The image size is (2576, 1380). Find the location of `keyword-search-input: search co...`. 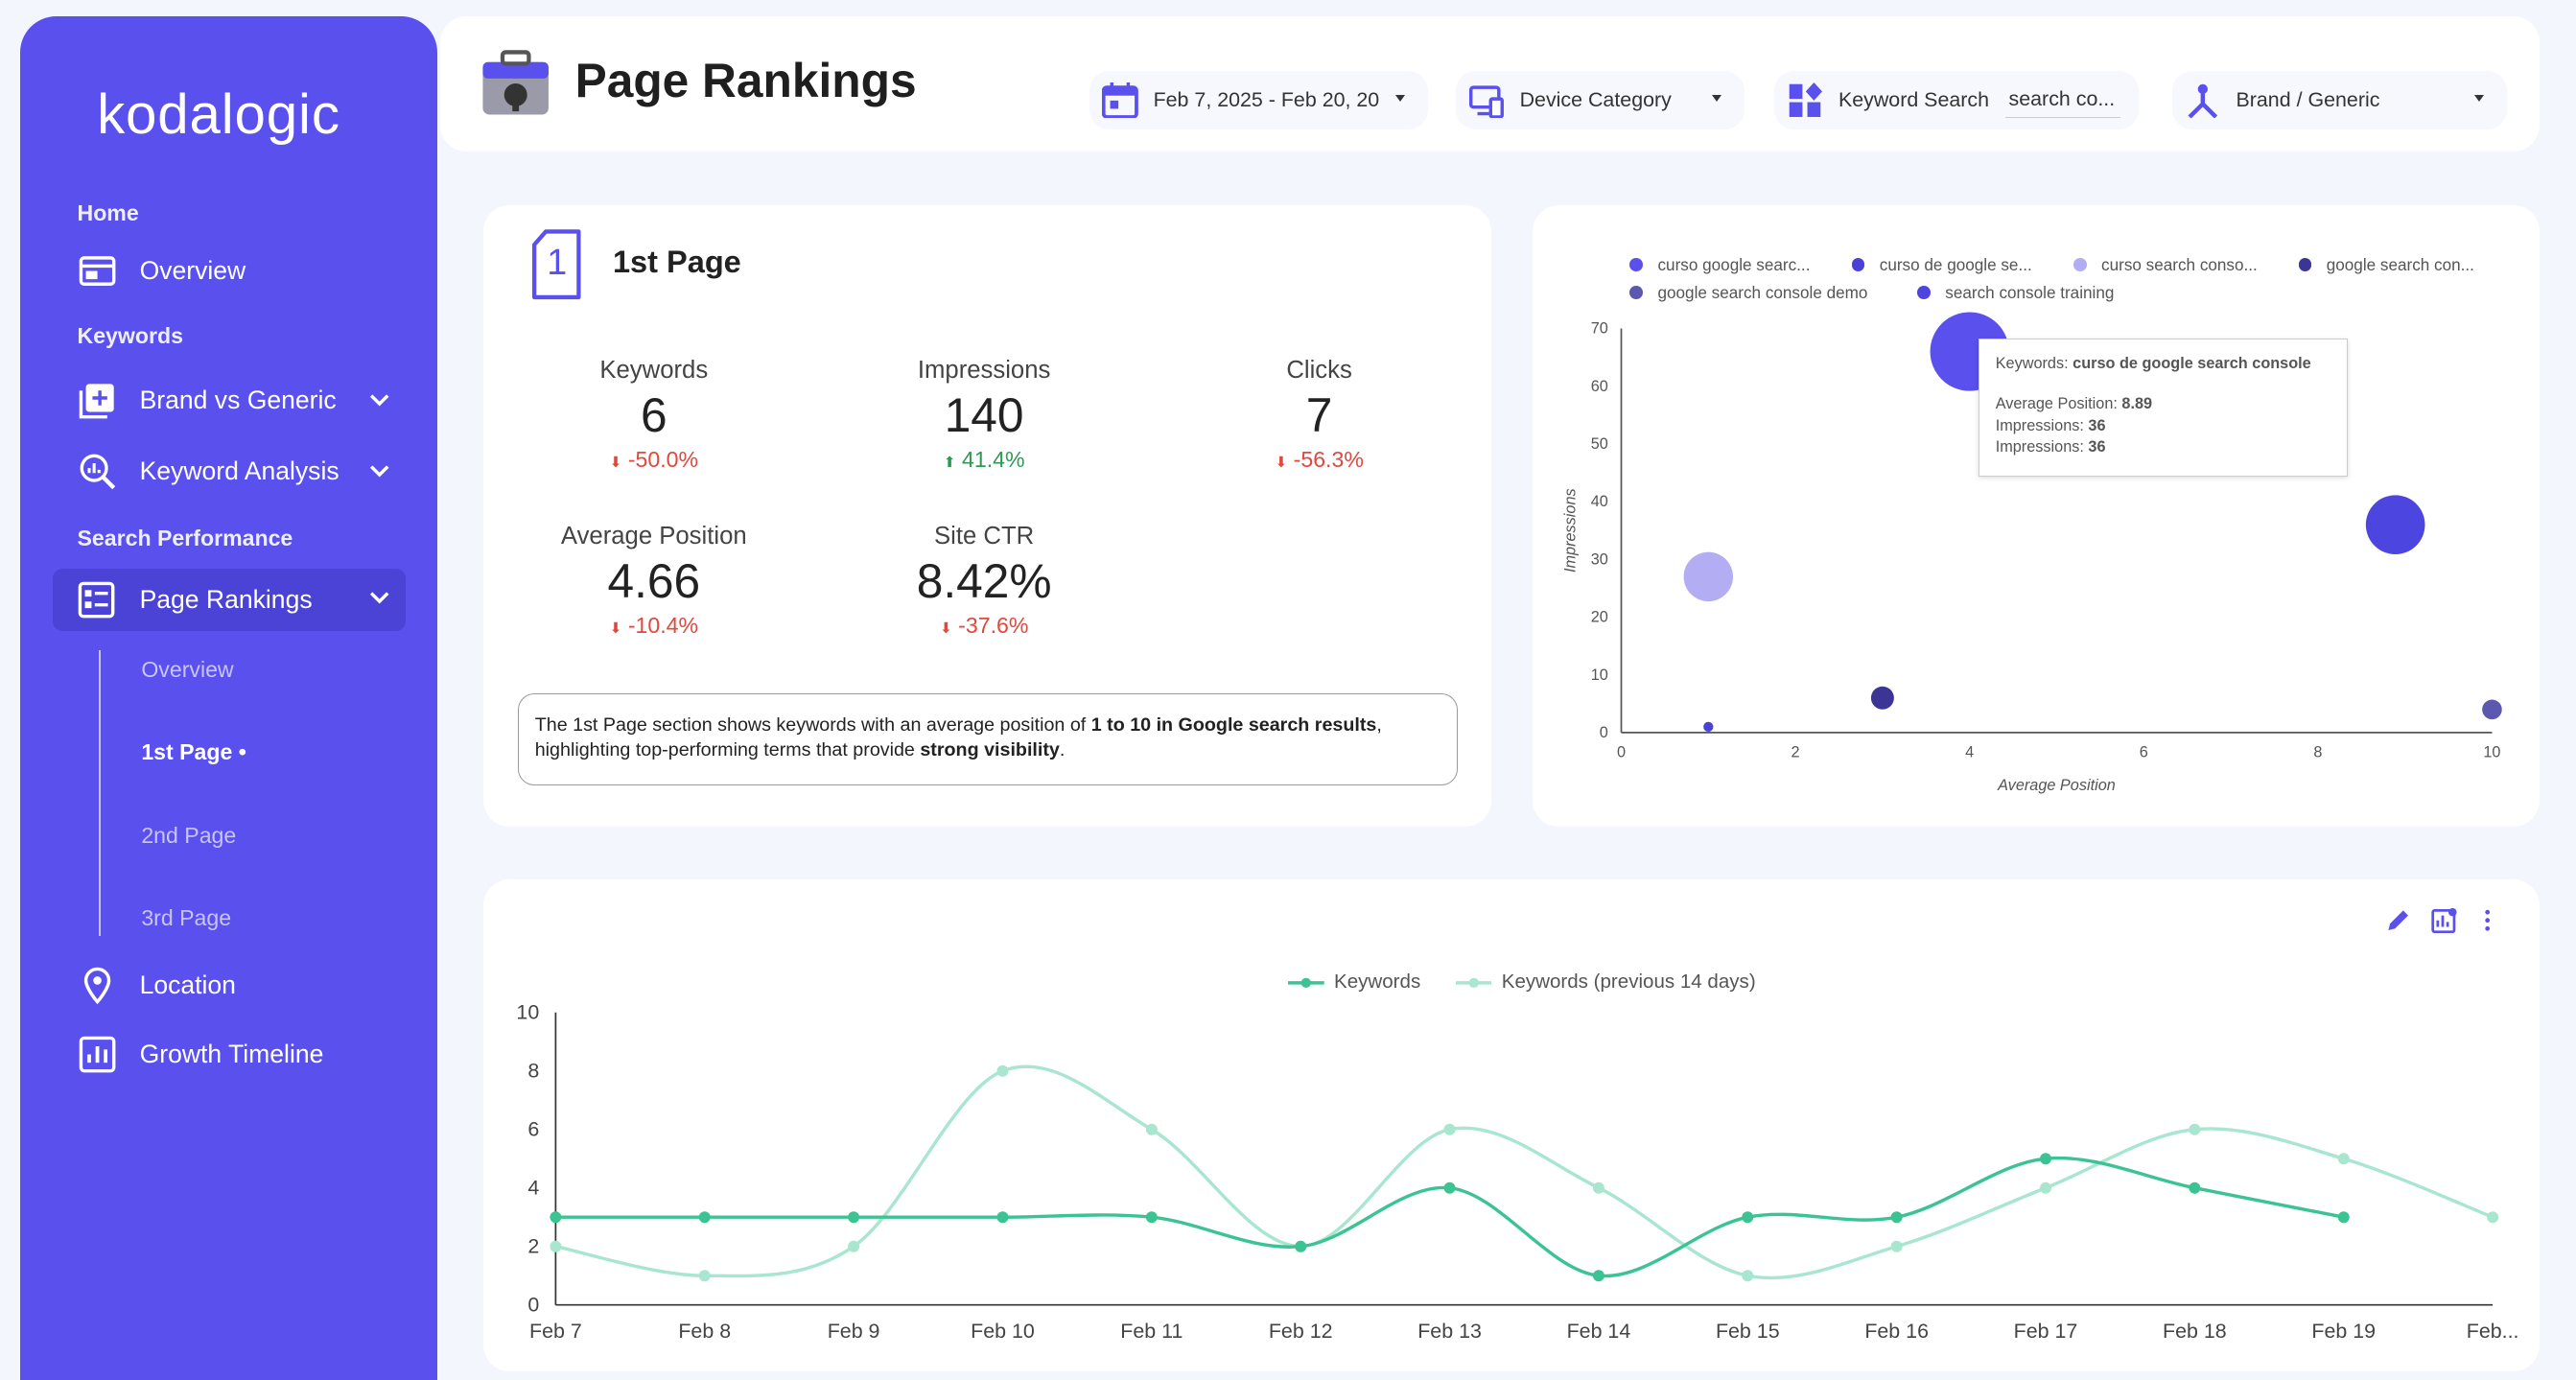

keyword-search-input: search co... is located at coordinates (2063, 100).